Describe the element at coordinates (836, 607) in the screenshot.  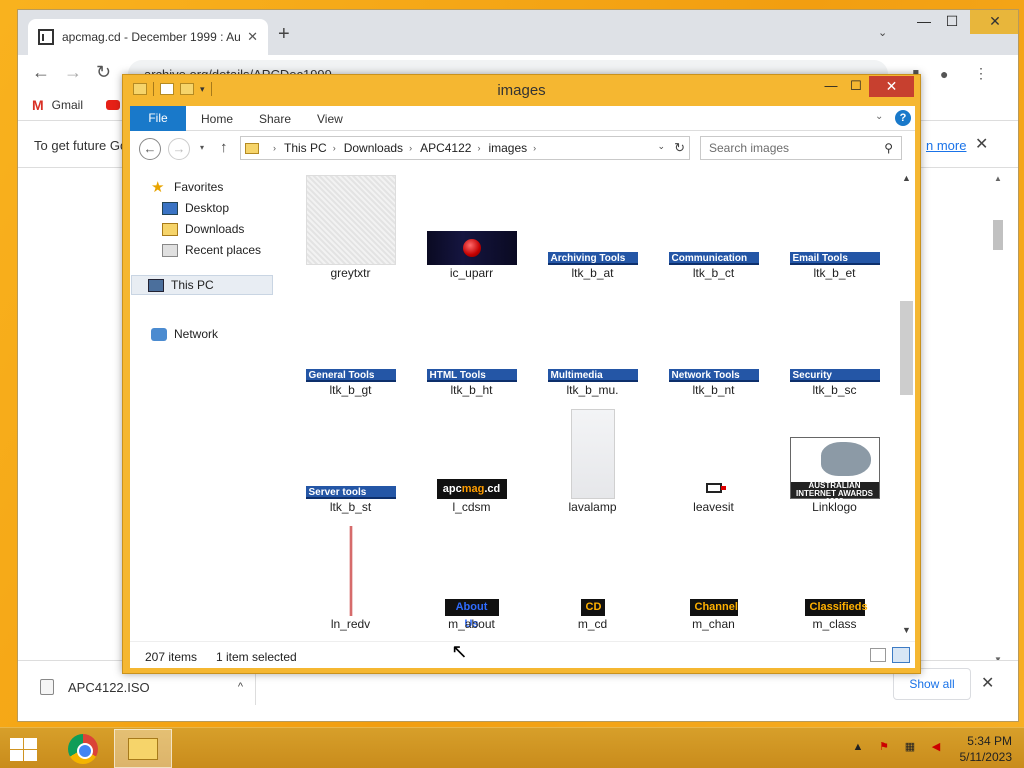
I see `thumbnail-label: Classifieds` at that location.